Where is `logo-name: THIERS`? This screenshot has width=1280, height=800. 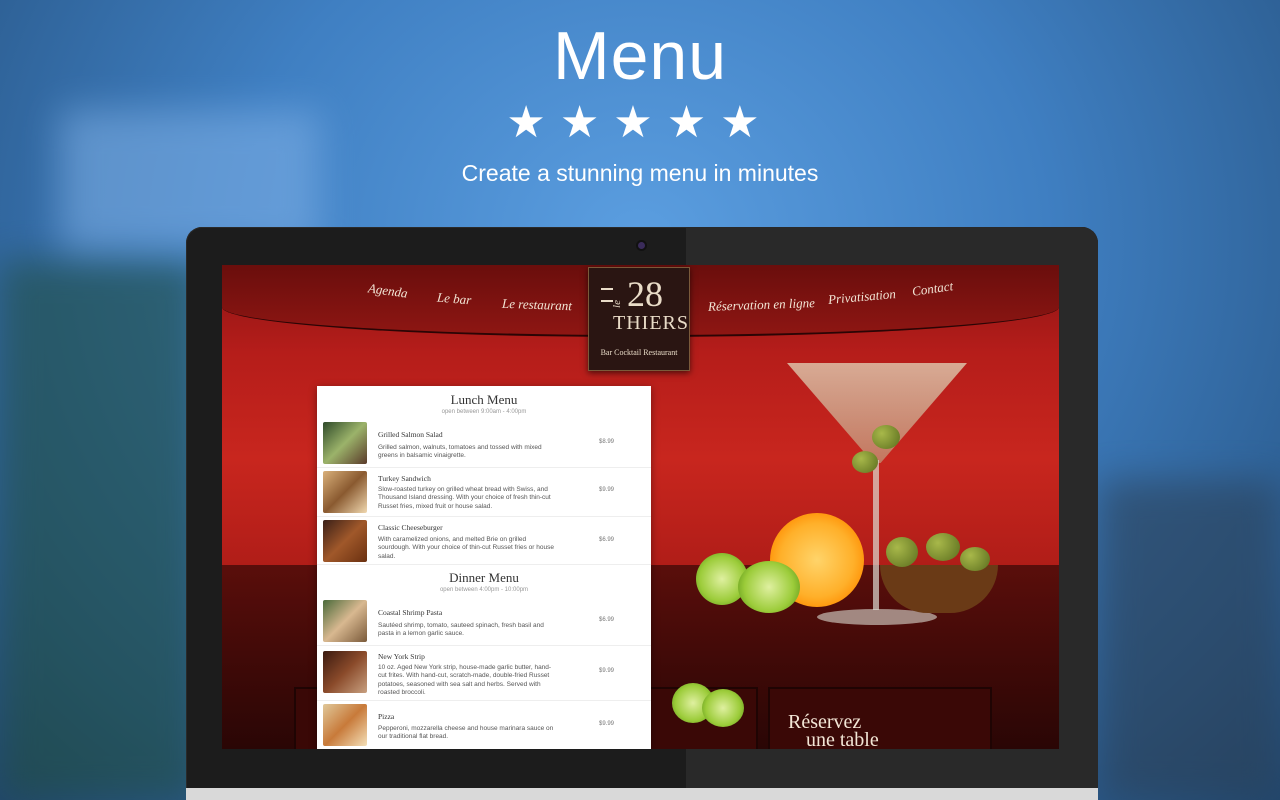
logo-name: THIERS is located at coordinates (651, 323).